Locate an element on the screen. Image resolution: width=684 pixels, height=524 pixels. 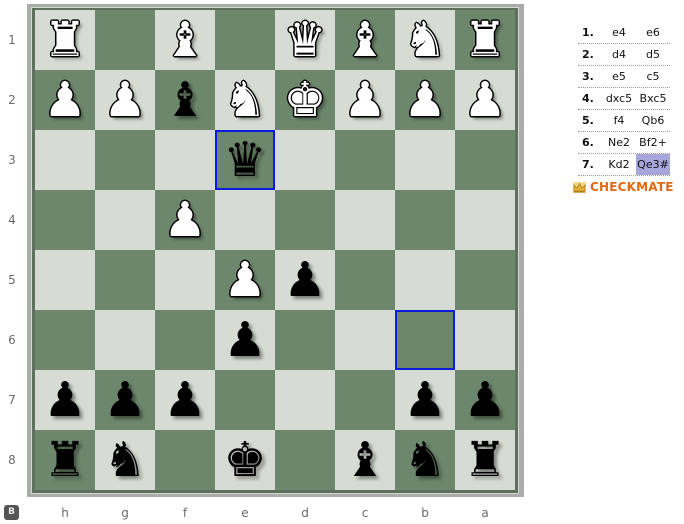
square-a8: ♜ is located at coordinates (485, 460).